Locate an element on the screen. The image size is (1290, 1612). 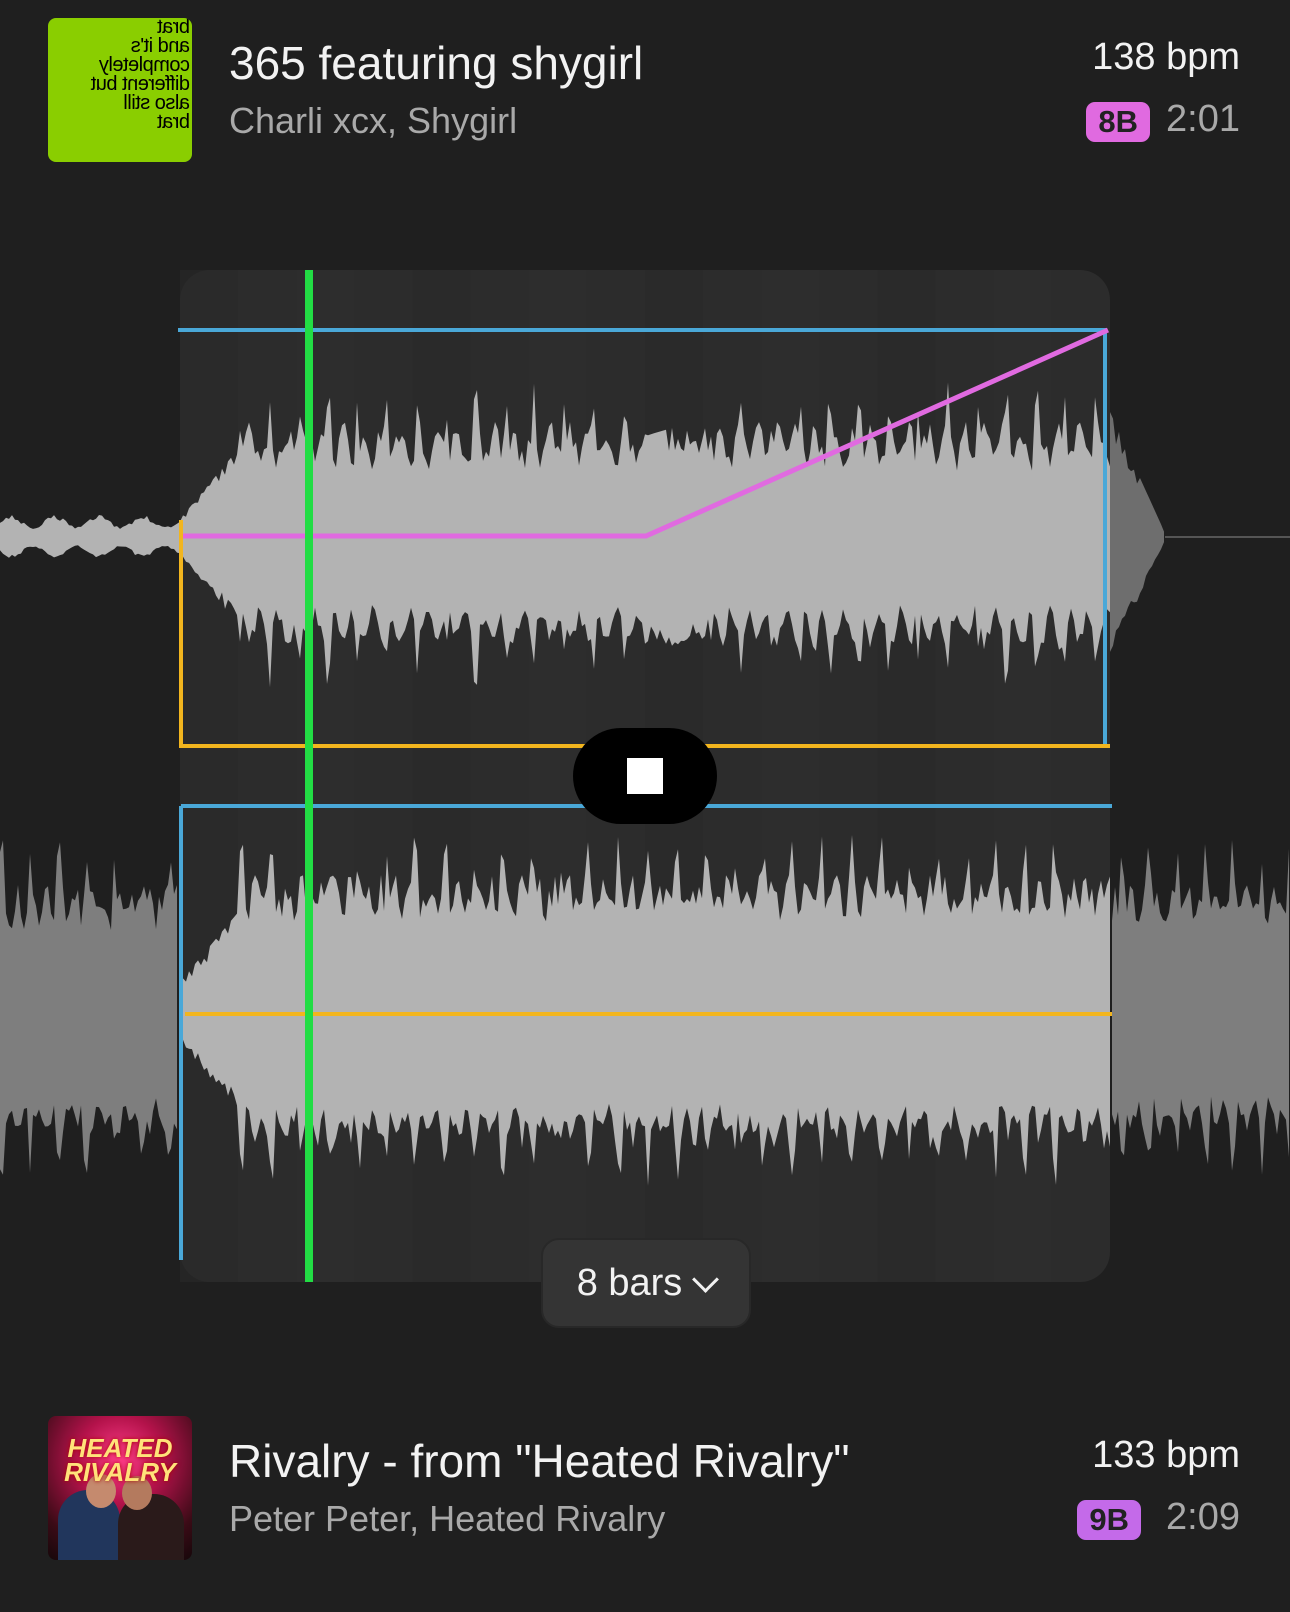
next-track-artist: Peter Peter, Heated Rivalry is located at coordinates (447, 1518).